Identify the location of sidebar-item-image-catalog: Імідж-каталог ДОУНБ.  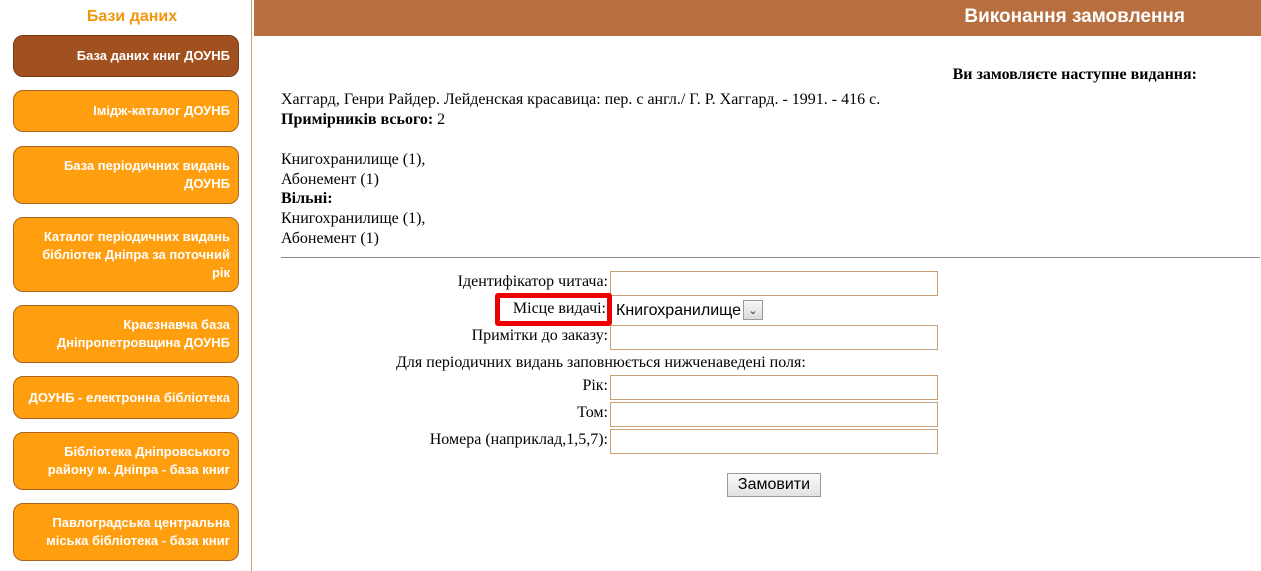
(126, 111).